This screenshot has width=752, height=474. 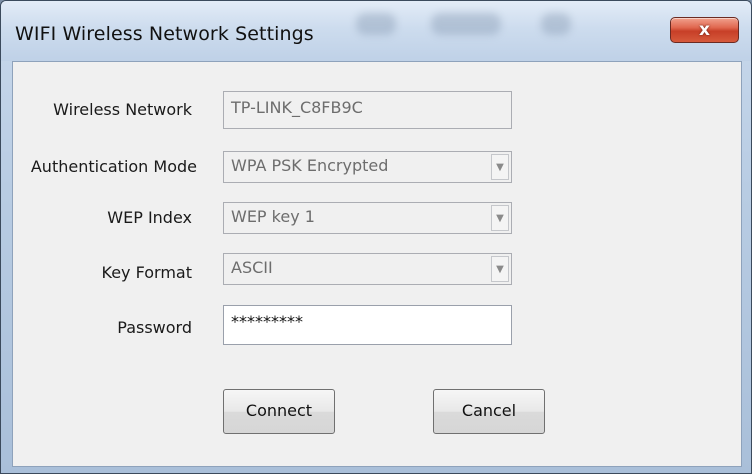 What do you see at coordinates (146, 272) in the screenshot?
I see `key-format-label: Key Format` at bounding box center [146, 272].